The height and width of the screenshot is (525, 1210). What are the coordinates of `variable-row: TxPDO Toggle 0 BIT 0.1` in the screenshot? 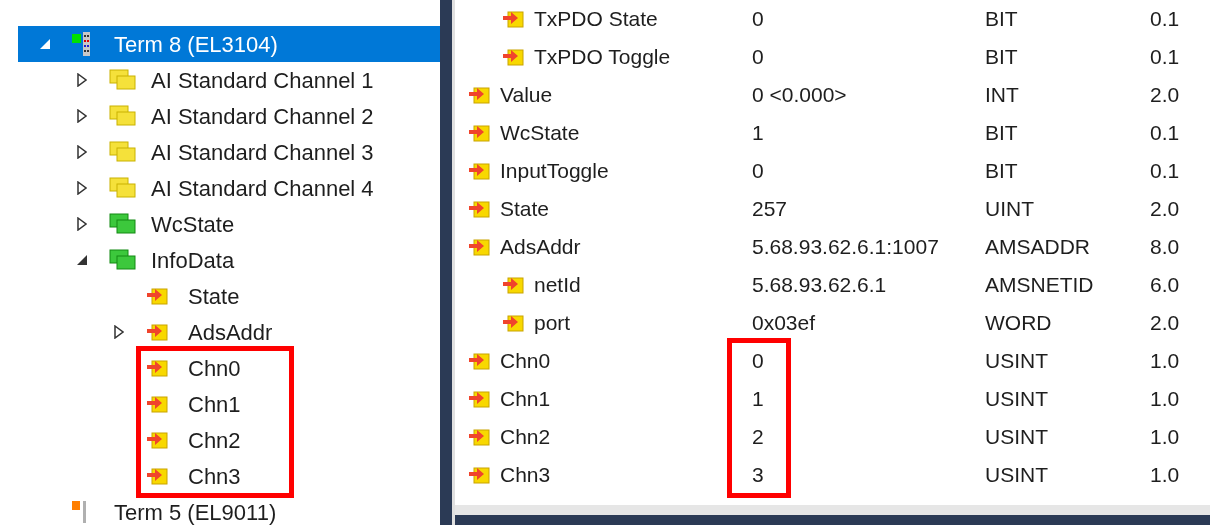 It's located at (832, 57).